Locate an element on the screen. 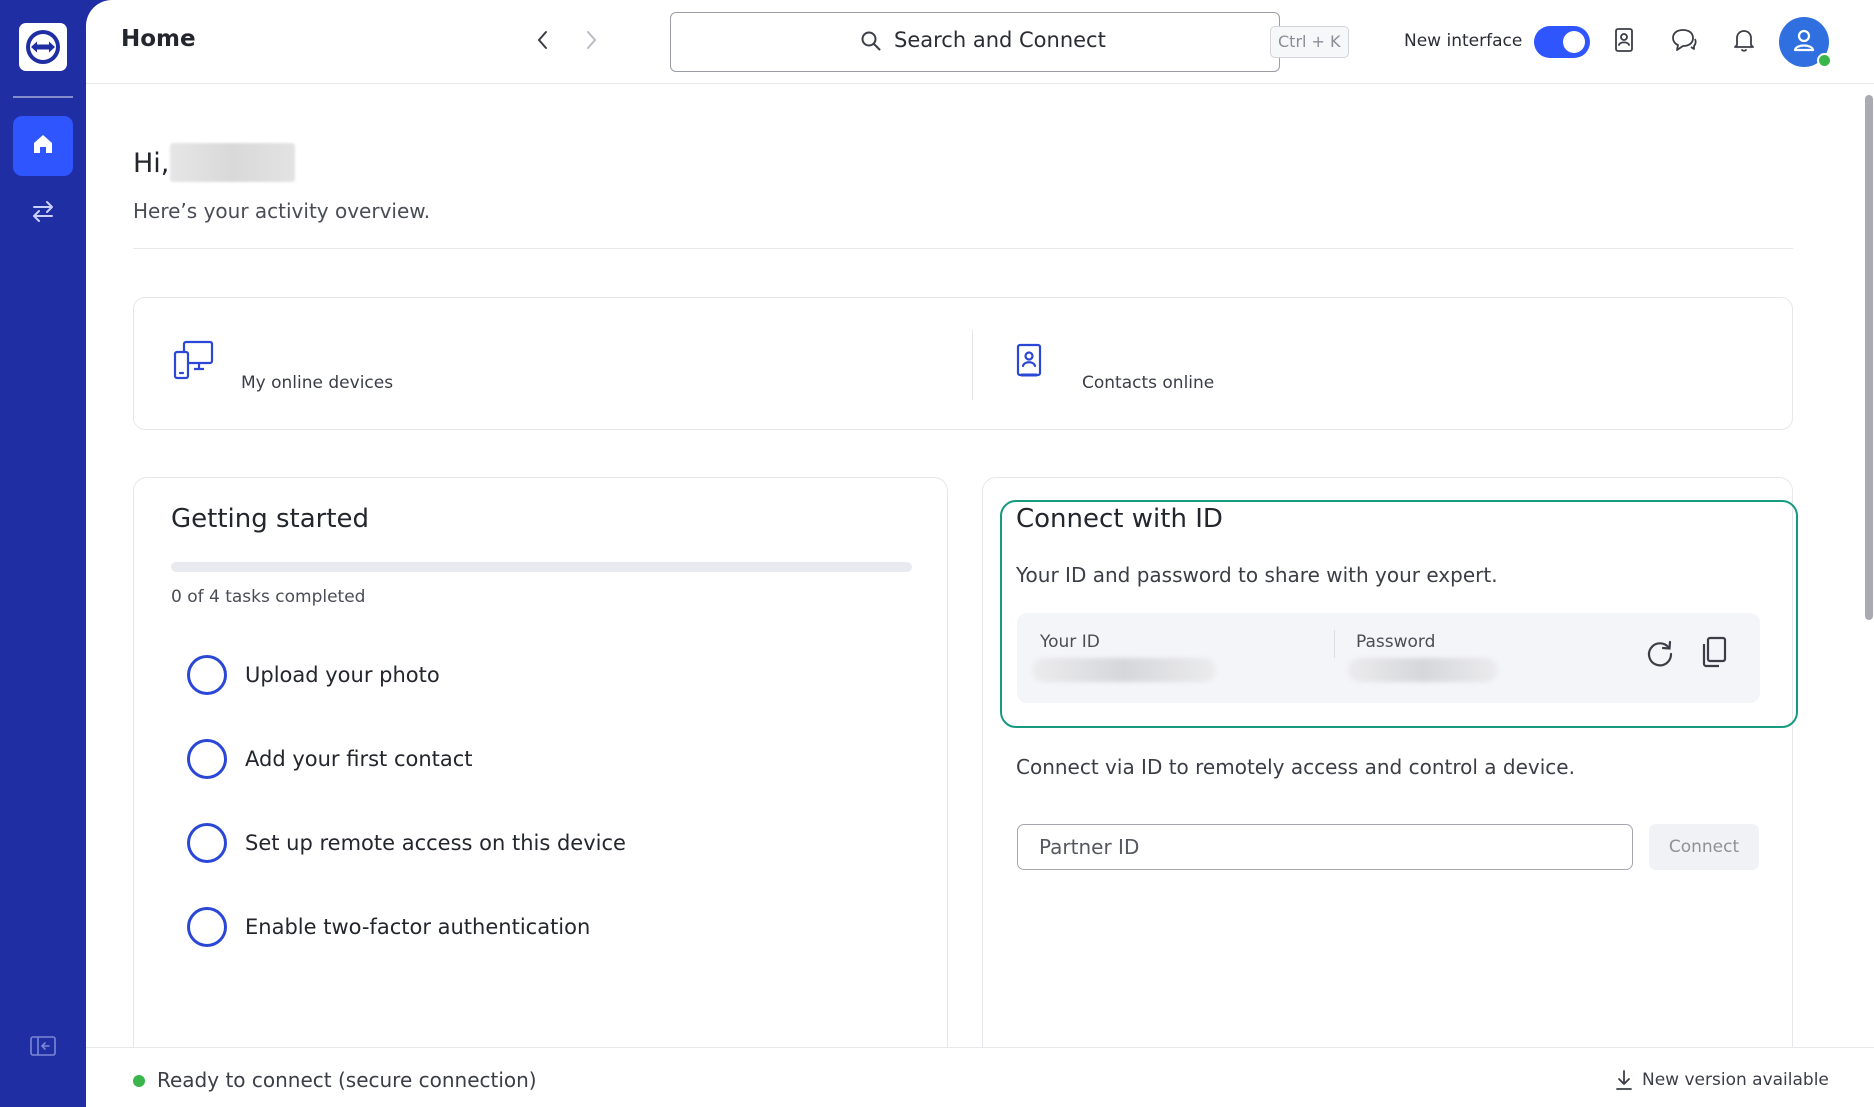 The height and width of the screenshot is (1107, 1874). your-id-value is located at coordinates (1124, 670).